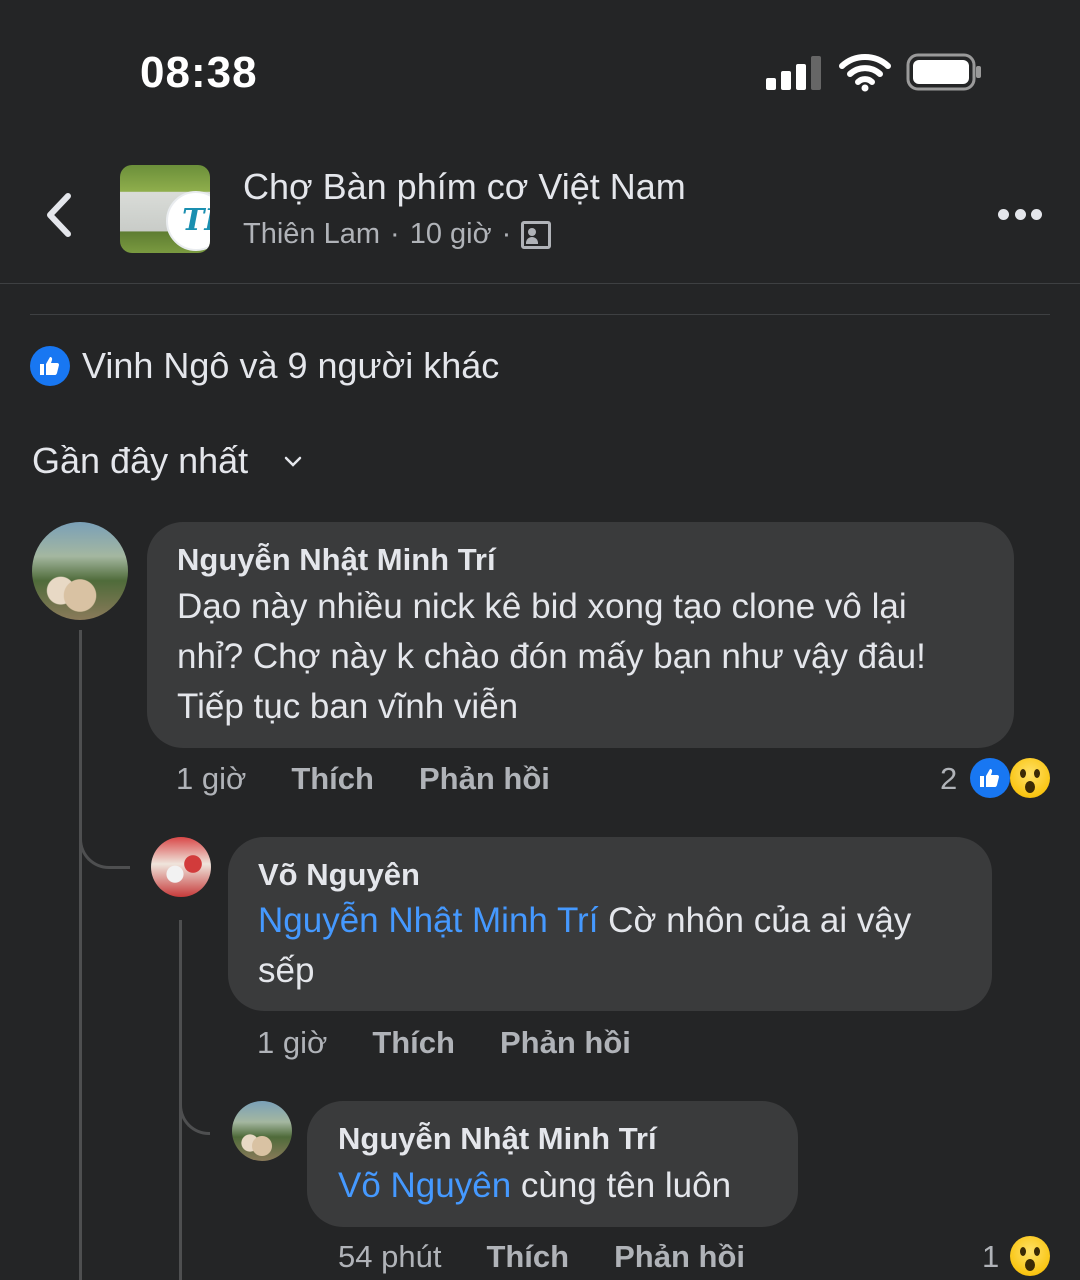 Image resolution: width=1080 pixels, height=1280 pixels. What do you see at coordinates (339, 875) in the screenshot?
I see `comment-author: Võ Nguyên` at bounding box center [339, 875].